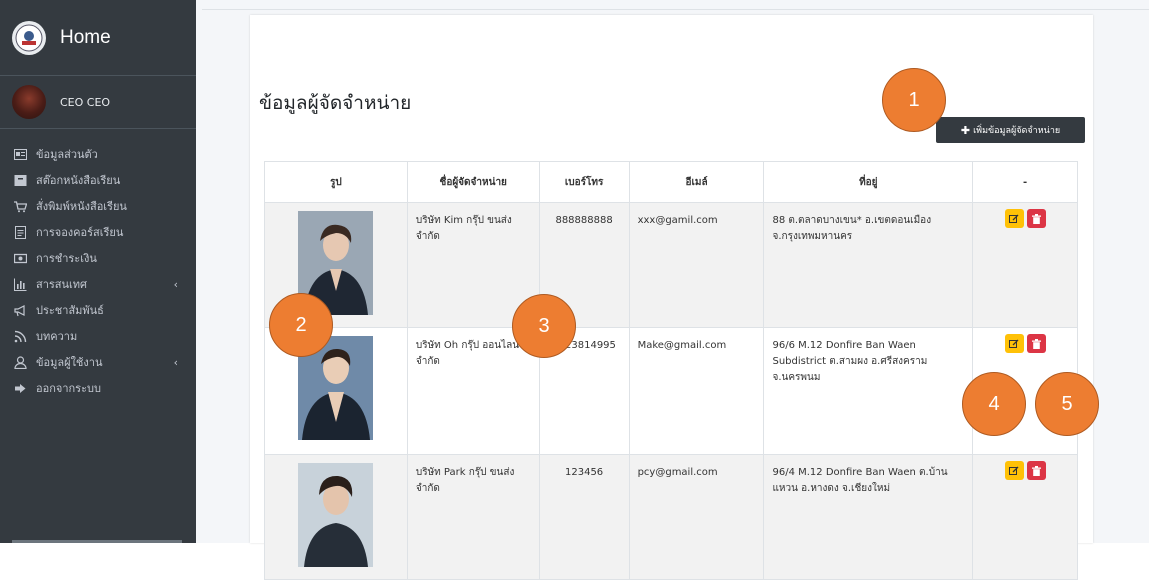  Describe the element at coordinates (675, 9) in the screenshot. I see `navbar-divider` at that location.